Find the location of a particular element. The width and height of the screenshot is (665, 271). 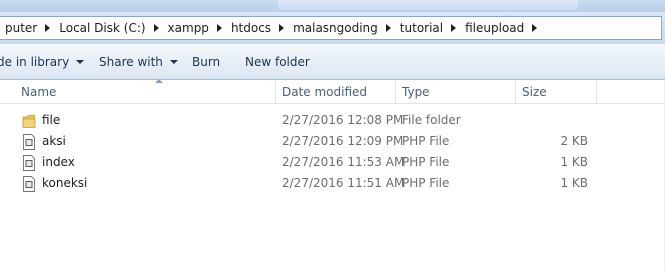

file-name: koneksi is located at coordinates (65, 183).